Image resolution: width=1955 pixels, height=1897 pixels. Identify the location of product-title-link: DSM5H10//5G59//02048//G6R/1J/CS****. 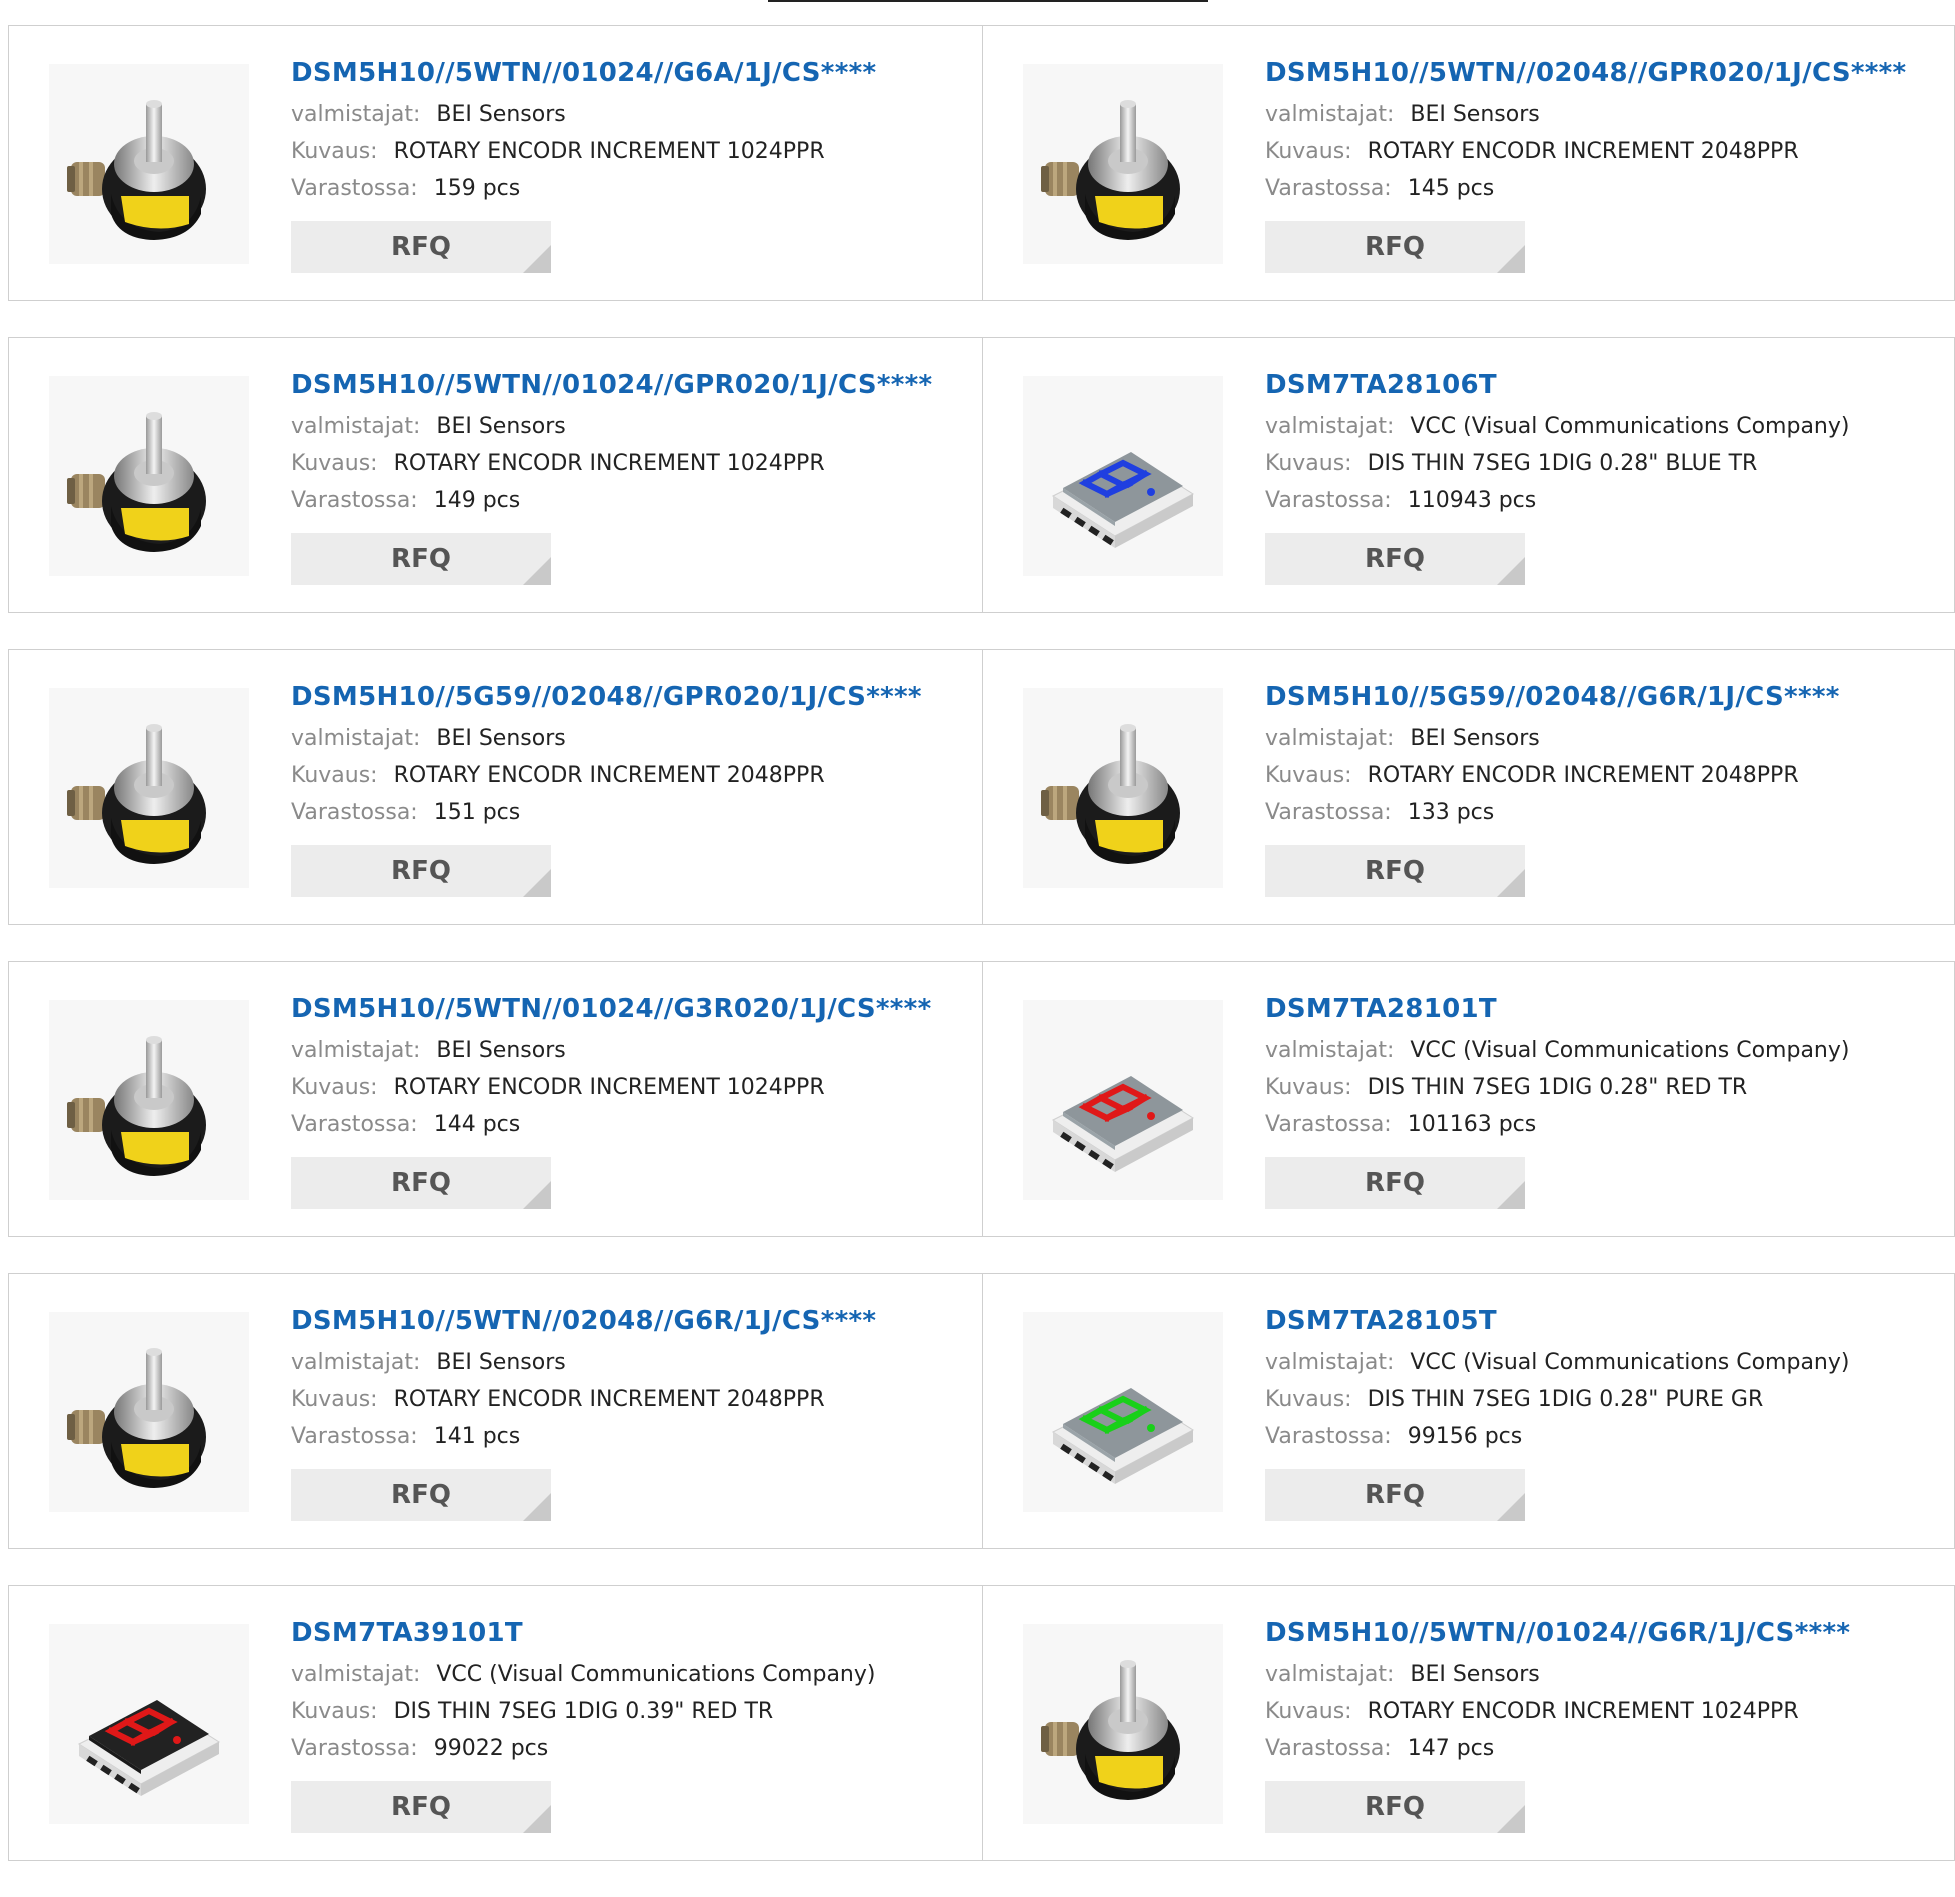
(1609, 697).